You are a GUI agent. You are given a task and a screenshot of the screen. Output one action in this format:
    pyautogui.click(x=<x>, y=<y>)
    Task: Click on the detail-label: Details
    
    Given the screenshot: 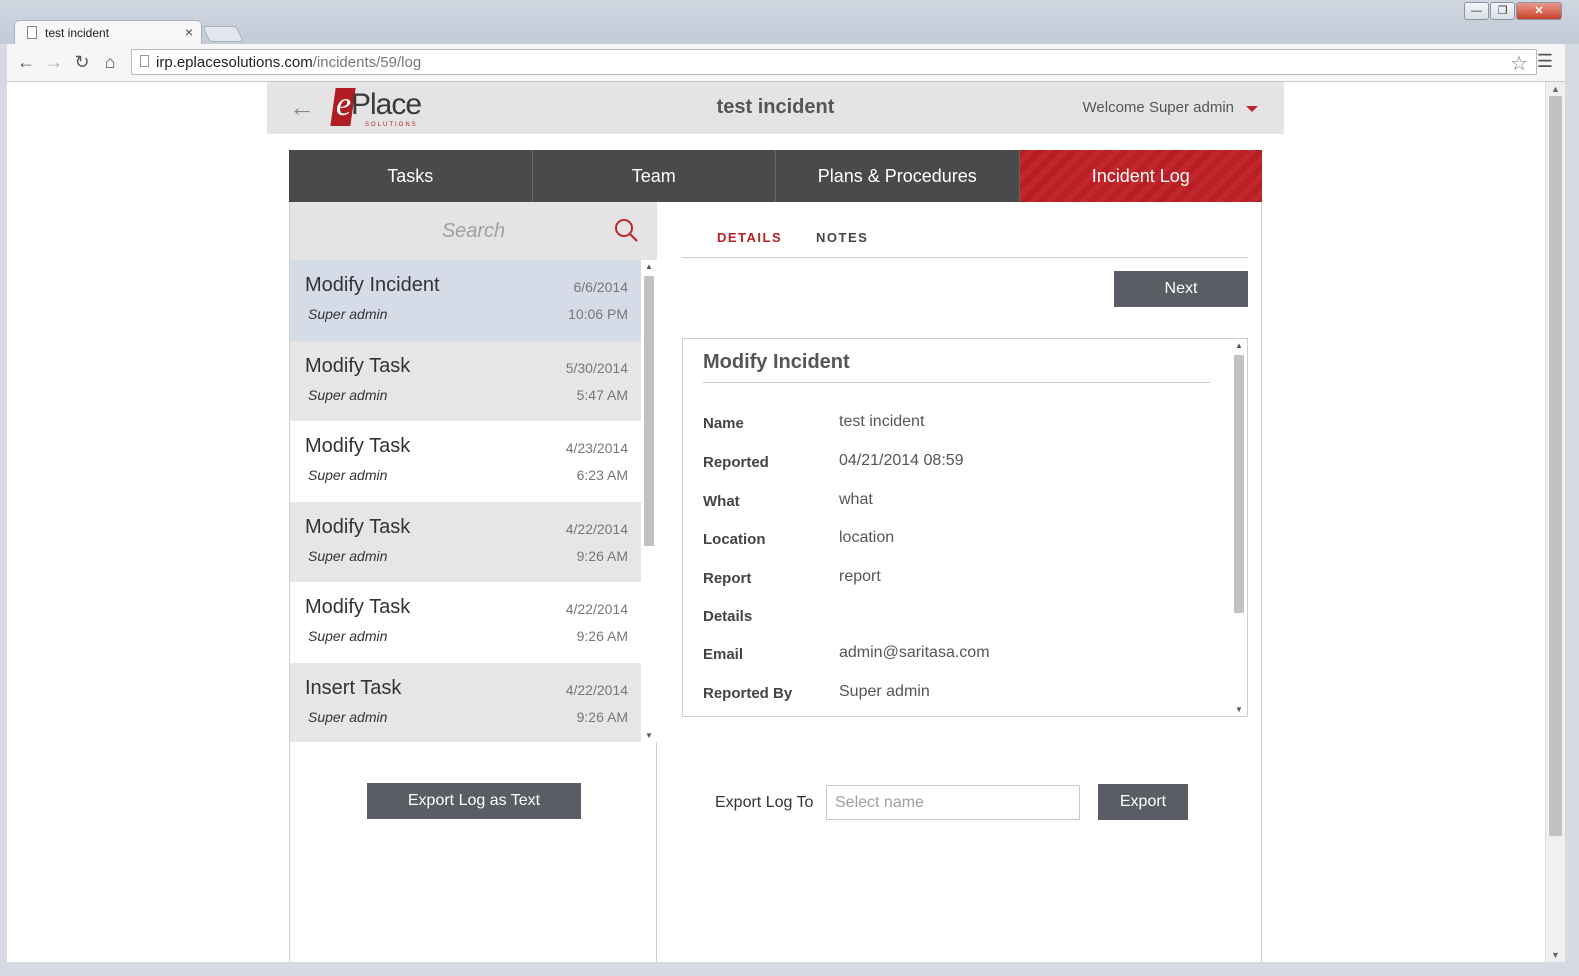 What is the action you would take?
    pyautogui.click(x=728, y=616)
    